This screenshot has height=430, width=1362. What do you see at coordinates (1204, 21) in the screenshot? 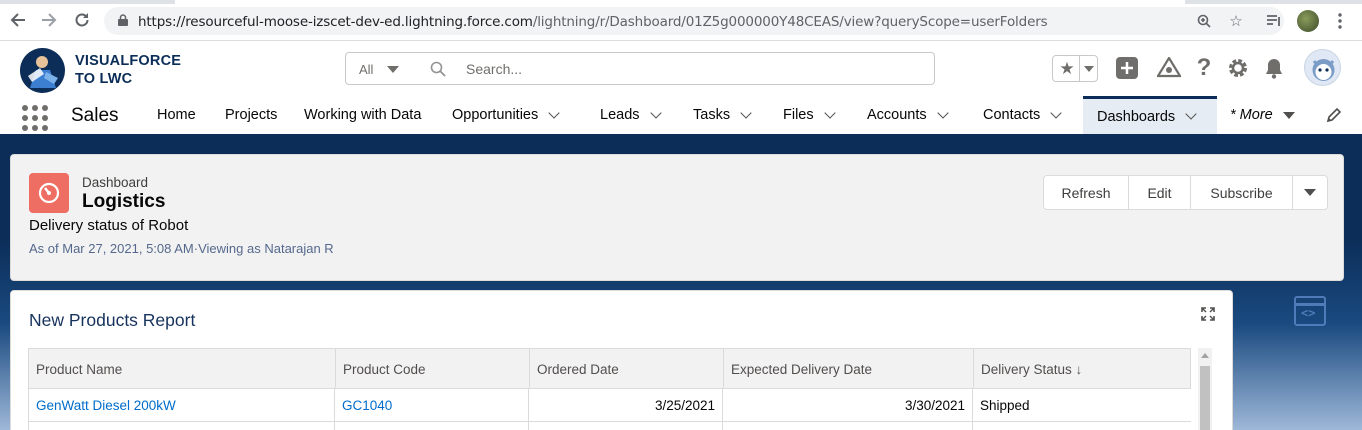
I see `zoom-icon` at bounding box center [1204, 21].